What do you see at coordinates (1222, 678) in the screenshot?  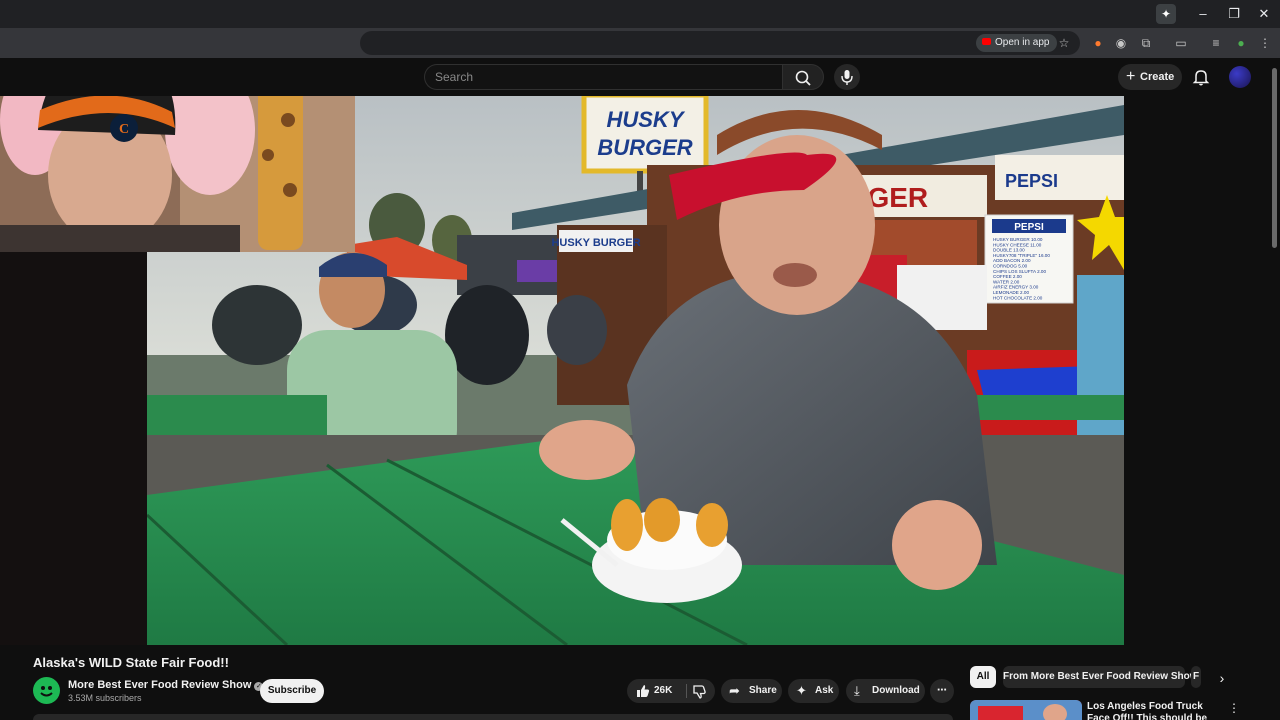 I see `chevron-right-icon: ›` at bounding box center [1222, 678].